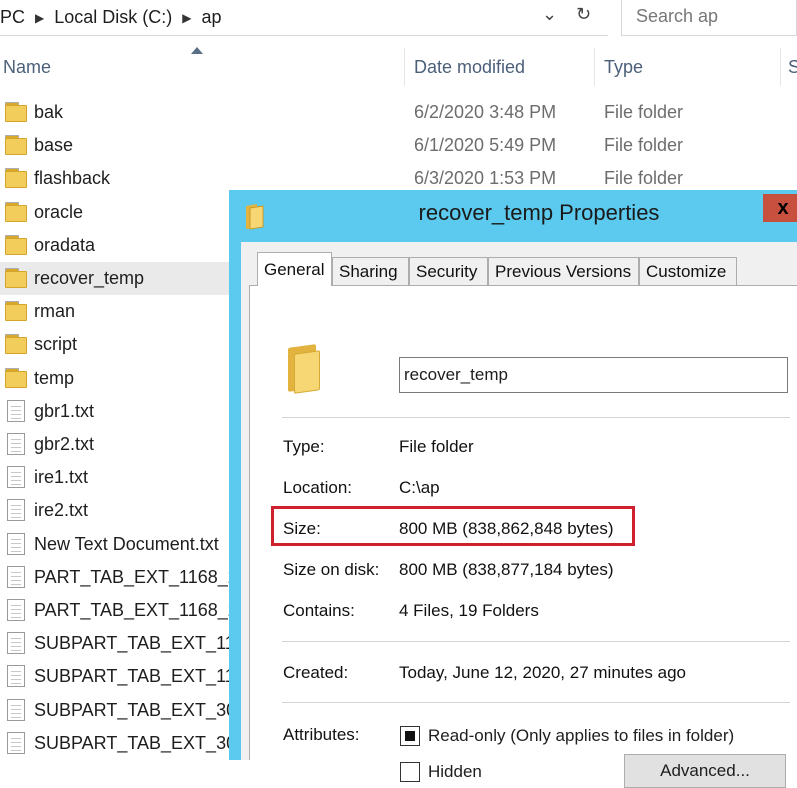 The width and height of the screenshot is (797, 788). Describe the element at coordinates (506, 528) in the screenshot. I see `size-value: 800 MB (838,862,848 bytes)` at that location.